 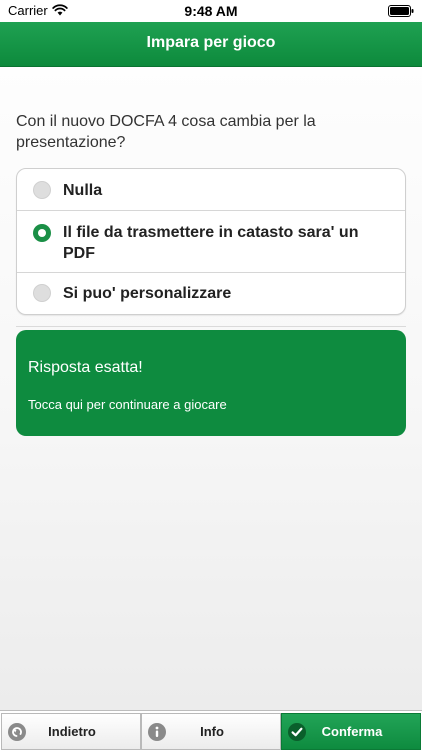 What do you see at coordinates (83, 190) in the screenshot?
I see `answer-option-label: Nulla` at bounding box center [83, 190].